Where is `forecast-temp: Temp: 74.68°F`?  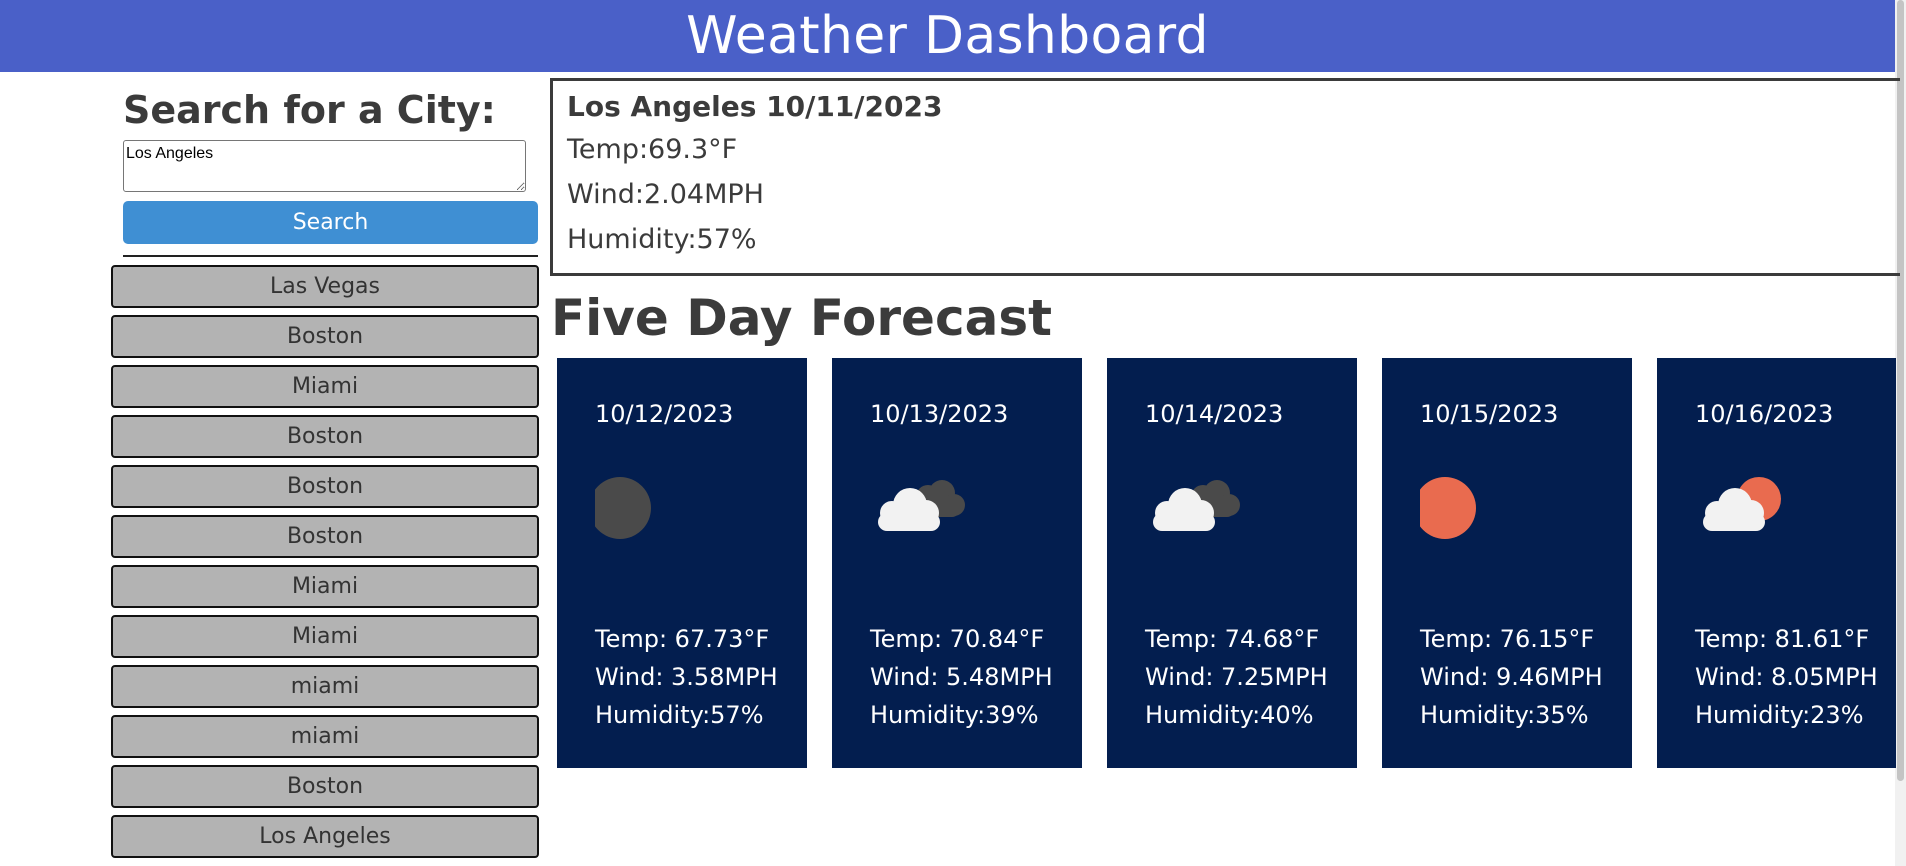
forecast-temp: Temp: 74.68°F is located at coordinates (1232, 639).